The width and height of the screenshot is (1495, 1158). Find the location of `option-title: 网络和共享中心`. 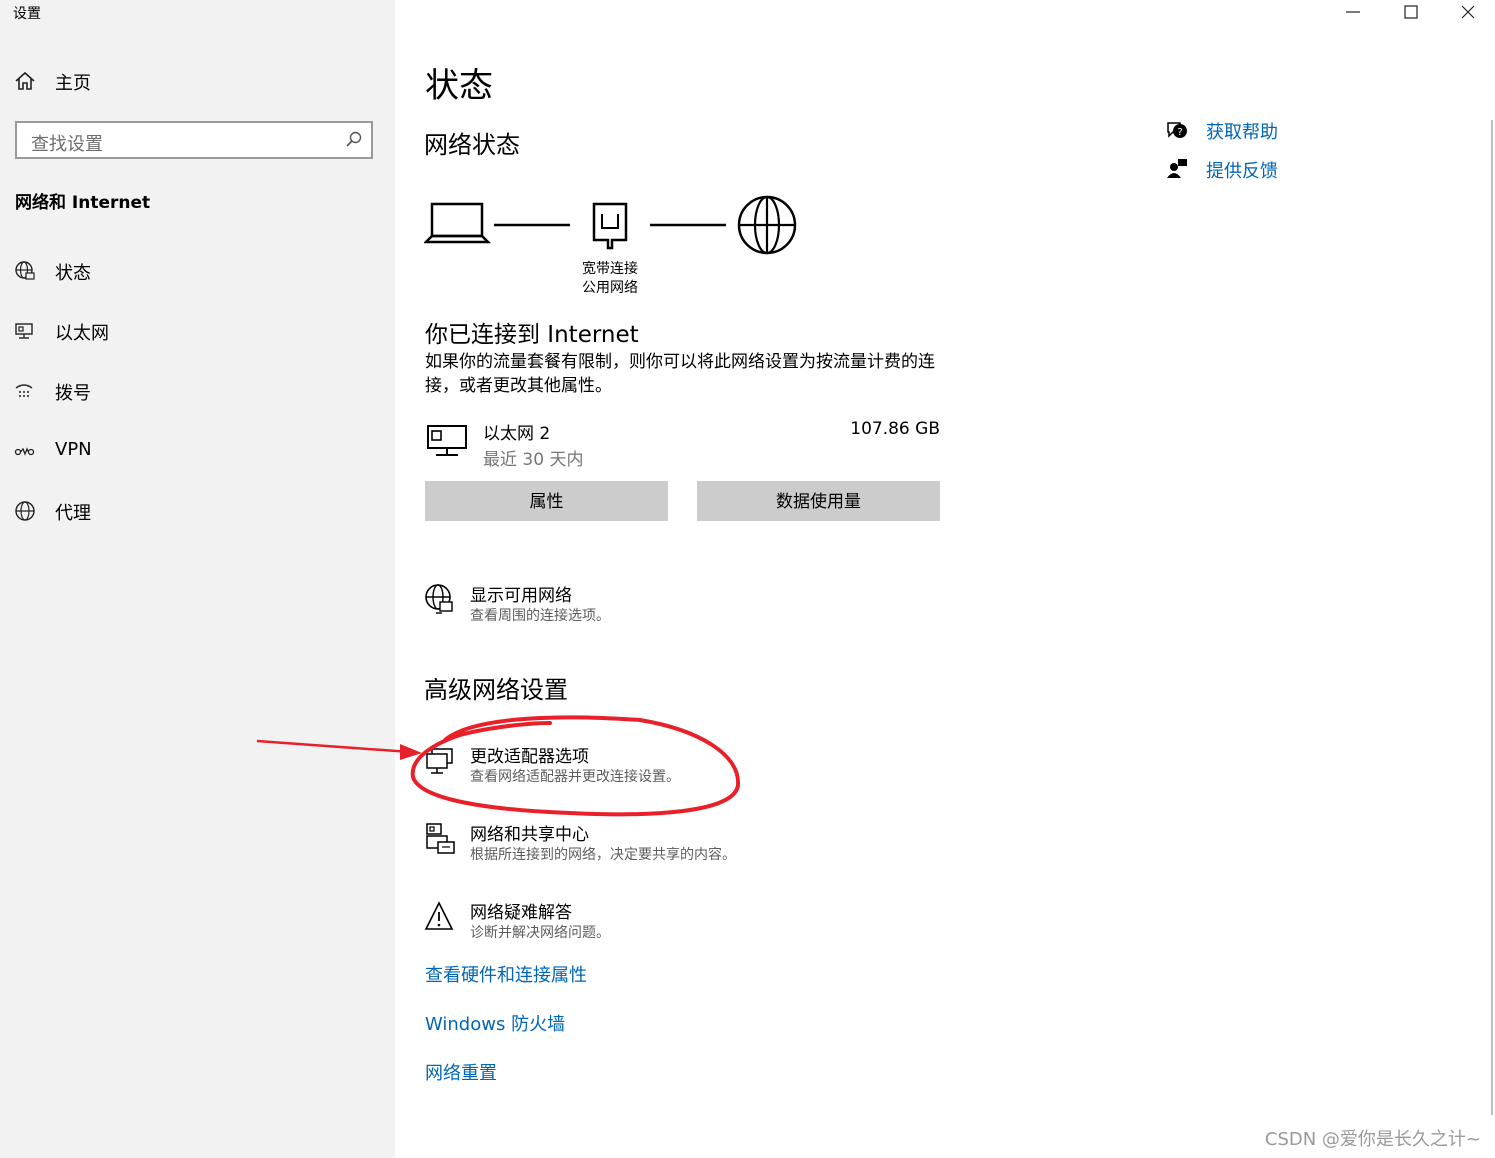

option-title: 网络和共享中心 is located at coordinates (529, 835).